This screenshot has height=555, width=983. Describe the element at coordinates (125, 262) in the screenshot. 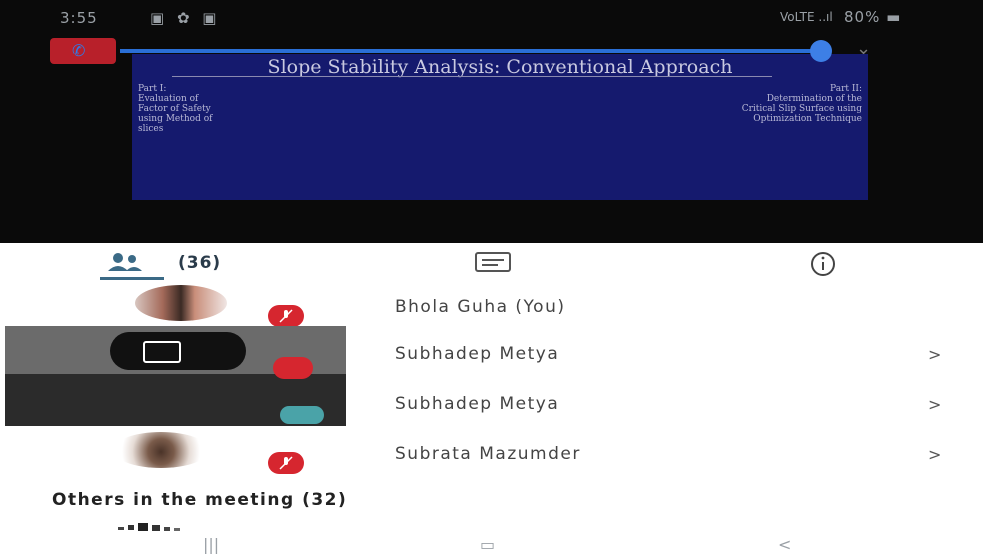

I see `people-icon` at that location.